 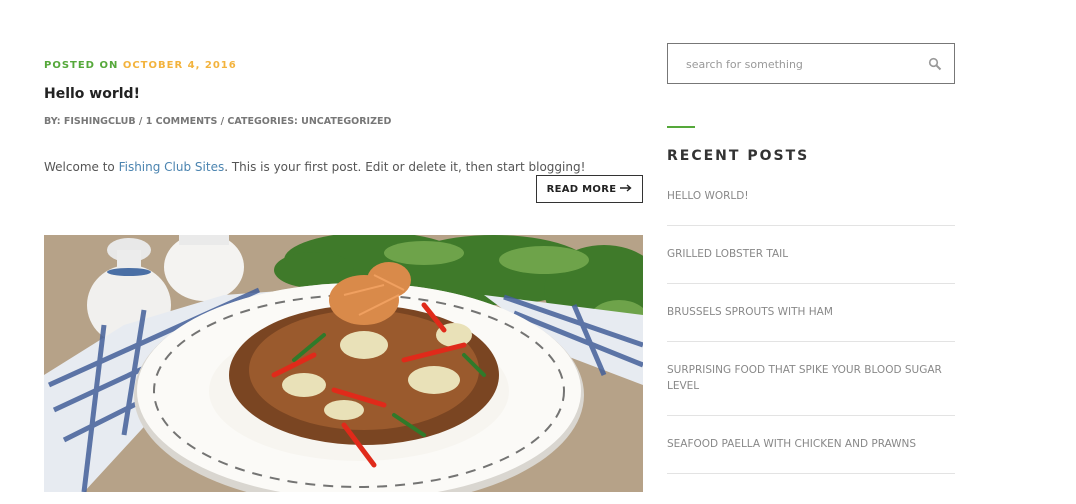 What do you see at coordinates (92, 94) in the screenshot?
I see `post-title: Hello world!` at bounding box center [92, 94].